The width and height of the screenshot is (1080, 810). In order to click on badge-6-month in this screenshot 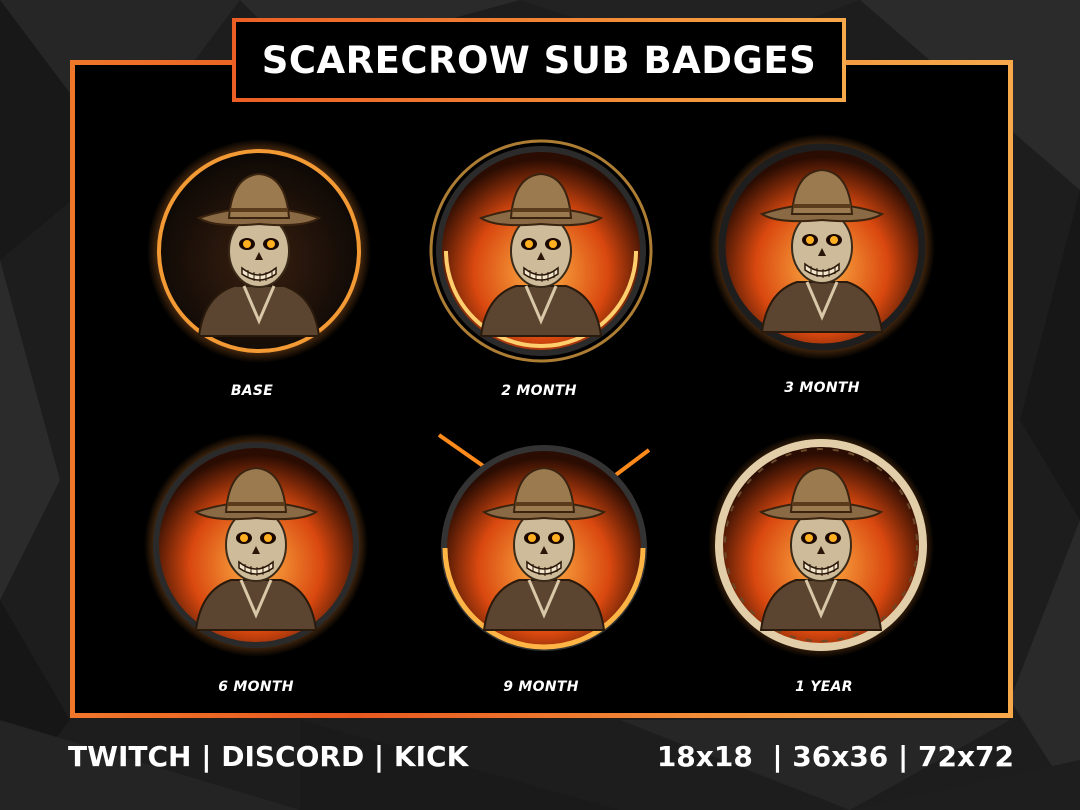, I will do `click(256, 545)`.